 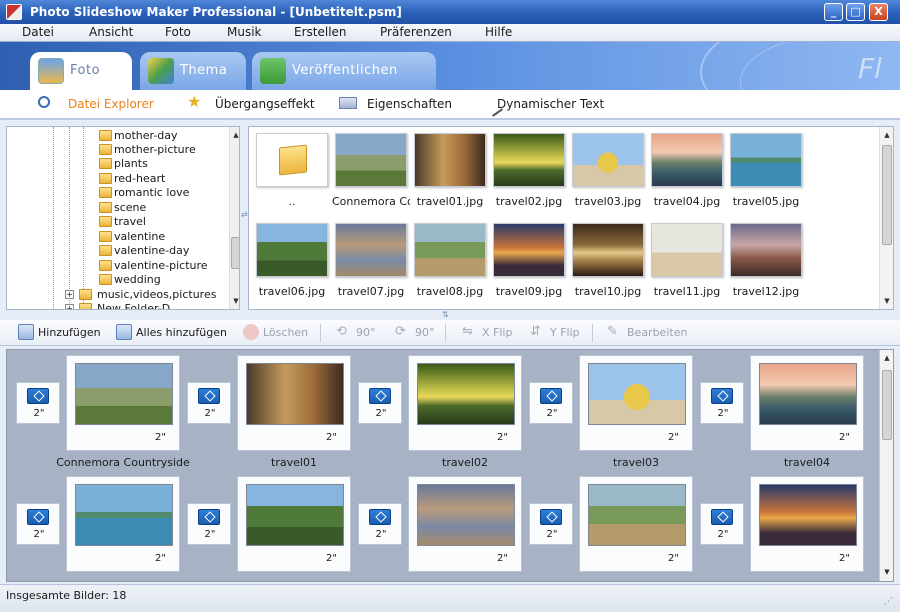 What do you see at coordinates (415, 331) in the screenshot?
I see `rotate-right-button: ⟳ 90°` at bounding box center [415, 331].